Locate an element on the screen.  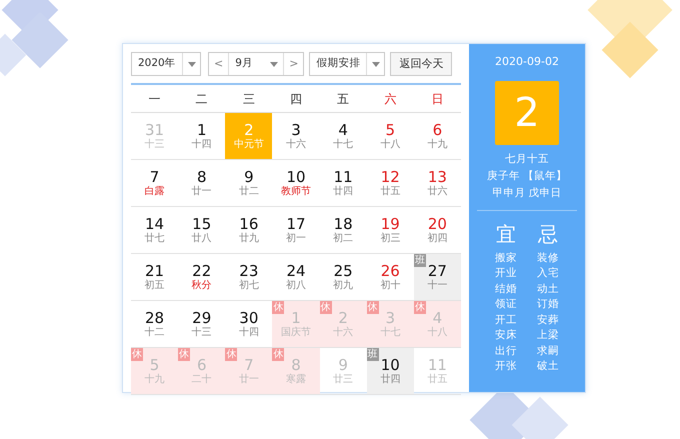
day-cell: 11 廿四 is located at coordinates (343, 183).